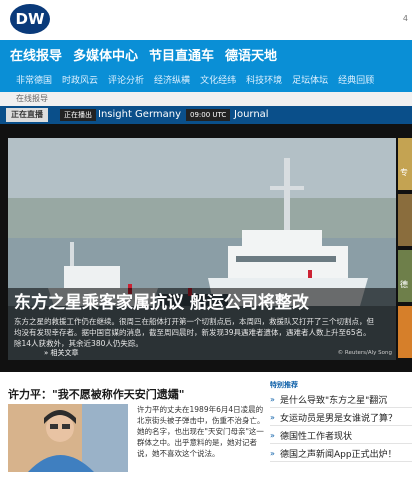  Describe the element at coordinates (356, 82) in the screenshot. I see `subnav-item: 经典回顾` at that location.